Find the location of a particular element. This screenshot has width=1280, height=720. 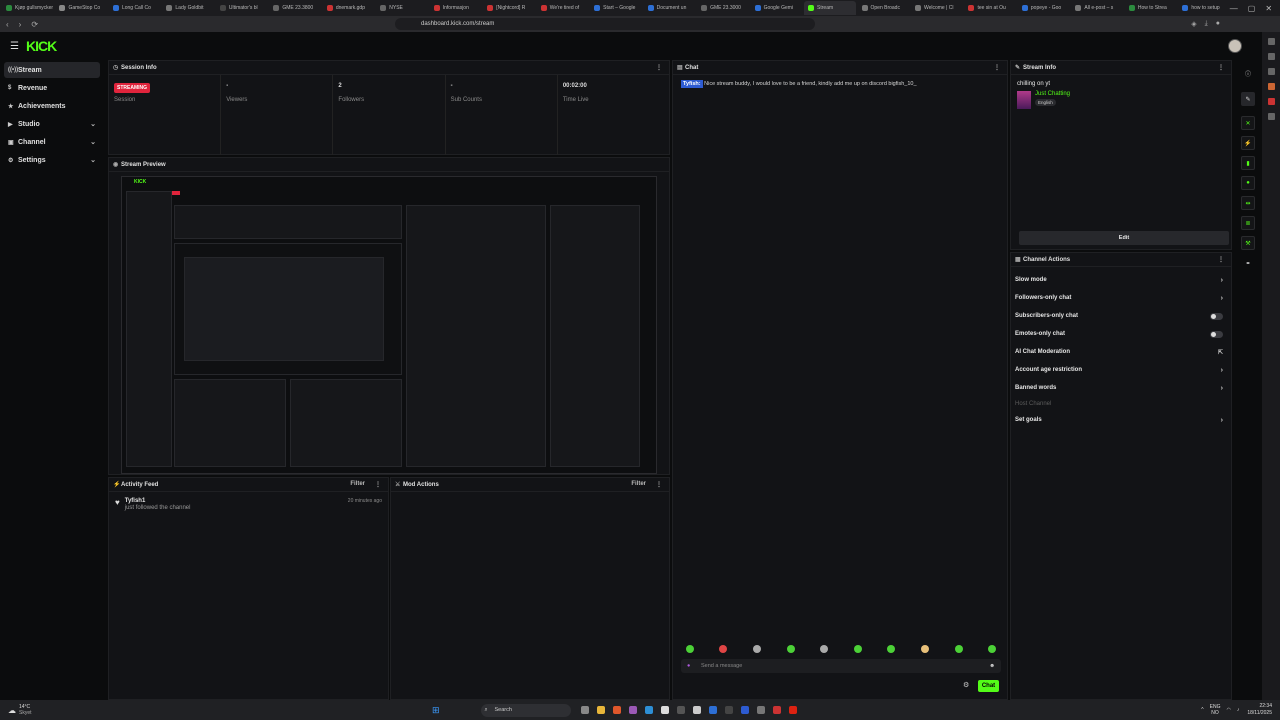

chevron-up-icon: ^ is located at coordinates (1202, 710).